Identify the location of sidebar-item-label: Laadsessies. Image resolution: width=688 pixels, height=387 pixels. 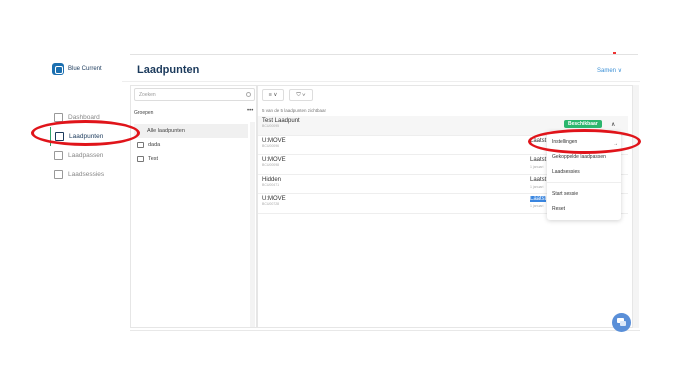
(86, 174).